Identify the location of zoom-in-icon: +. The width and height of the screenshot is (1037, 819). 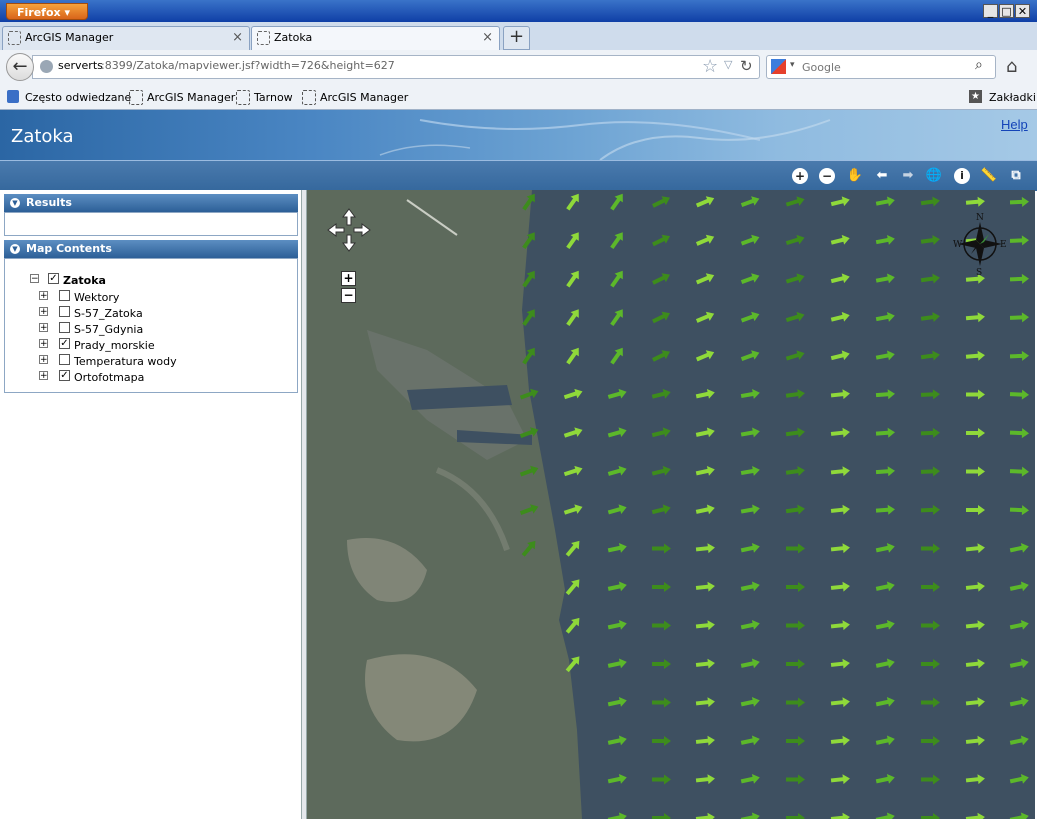
(800, 176).